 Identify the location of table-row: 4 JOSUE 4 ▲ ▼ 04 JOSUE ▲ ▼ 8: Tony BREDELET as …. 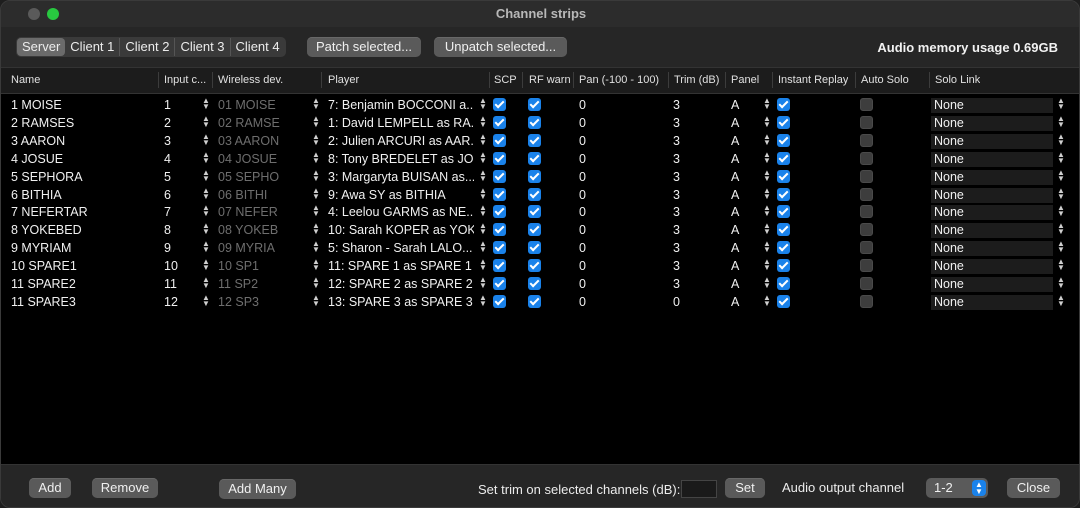
(540, 159).